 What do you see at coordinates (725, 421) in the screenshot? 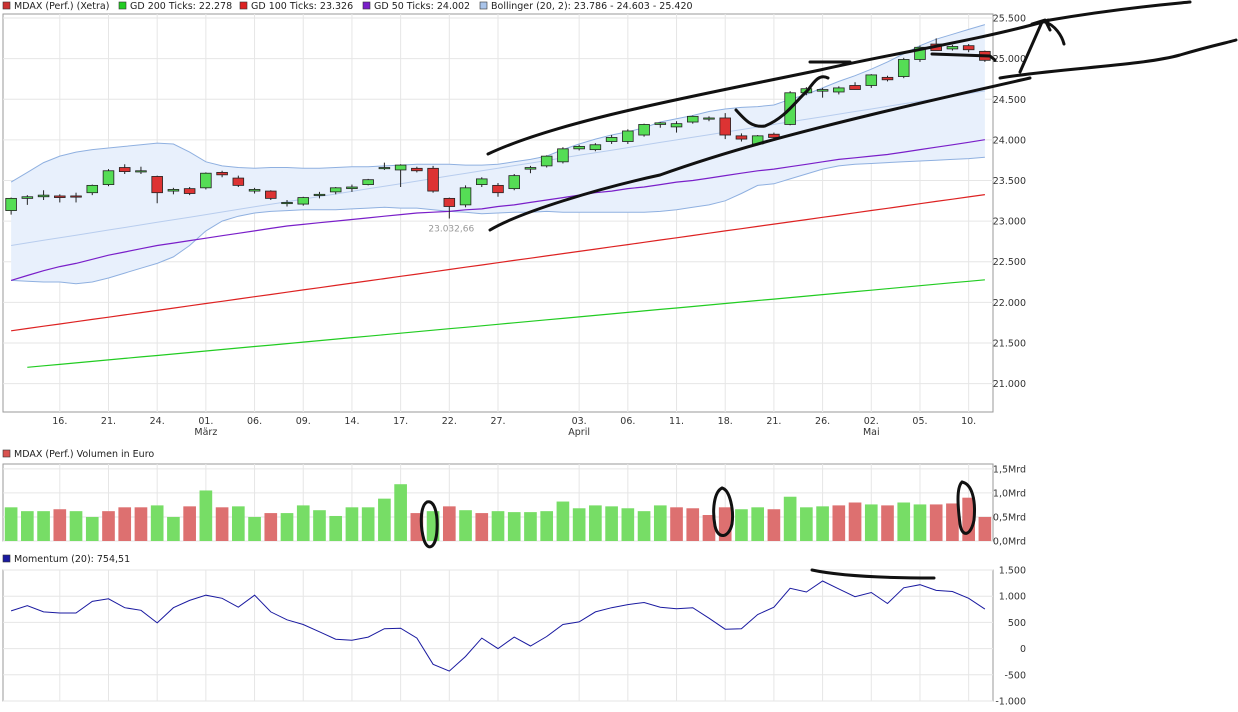
I see `x-tick-label: 18.` at bounding box center [725, 421].